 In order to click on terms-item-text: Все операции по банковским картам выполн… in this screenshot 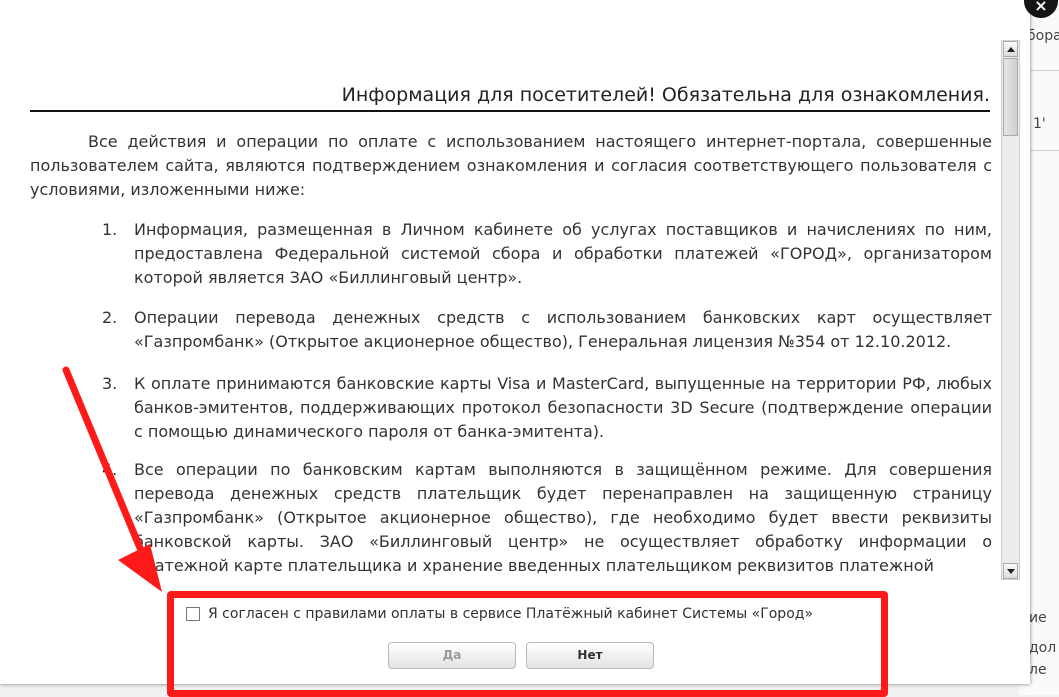, I will do `click(563, 517)`.